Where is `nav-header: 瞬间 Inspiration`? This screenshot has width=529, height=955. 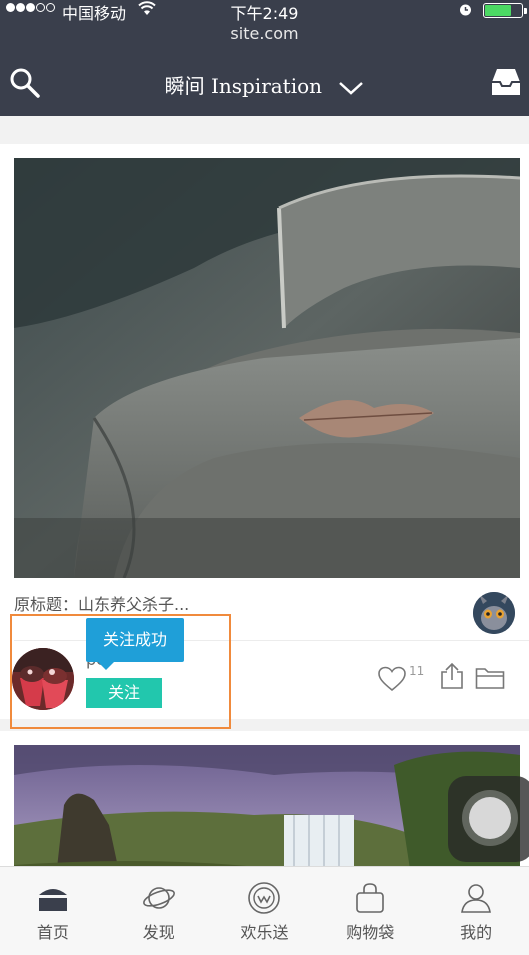 nav-header: 瞬间 Inspiration is located at coordinates (264, 83).